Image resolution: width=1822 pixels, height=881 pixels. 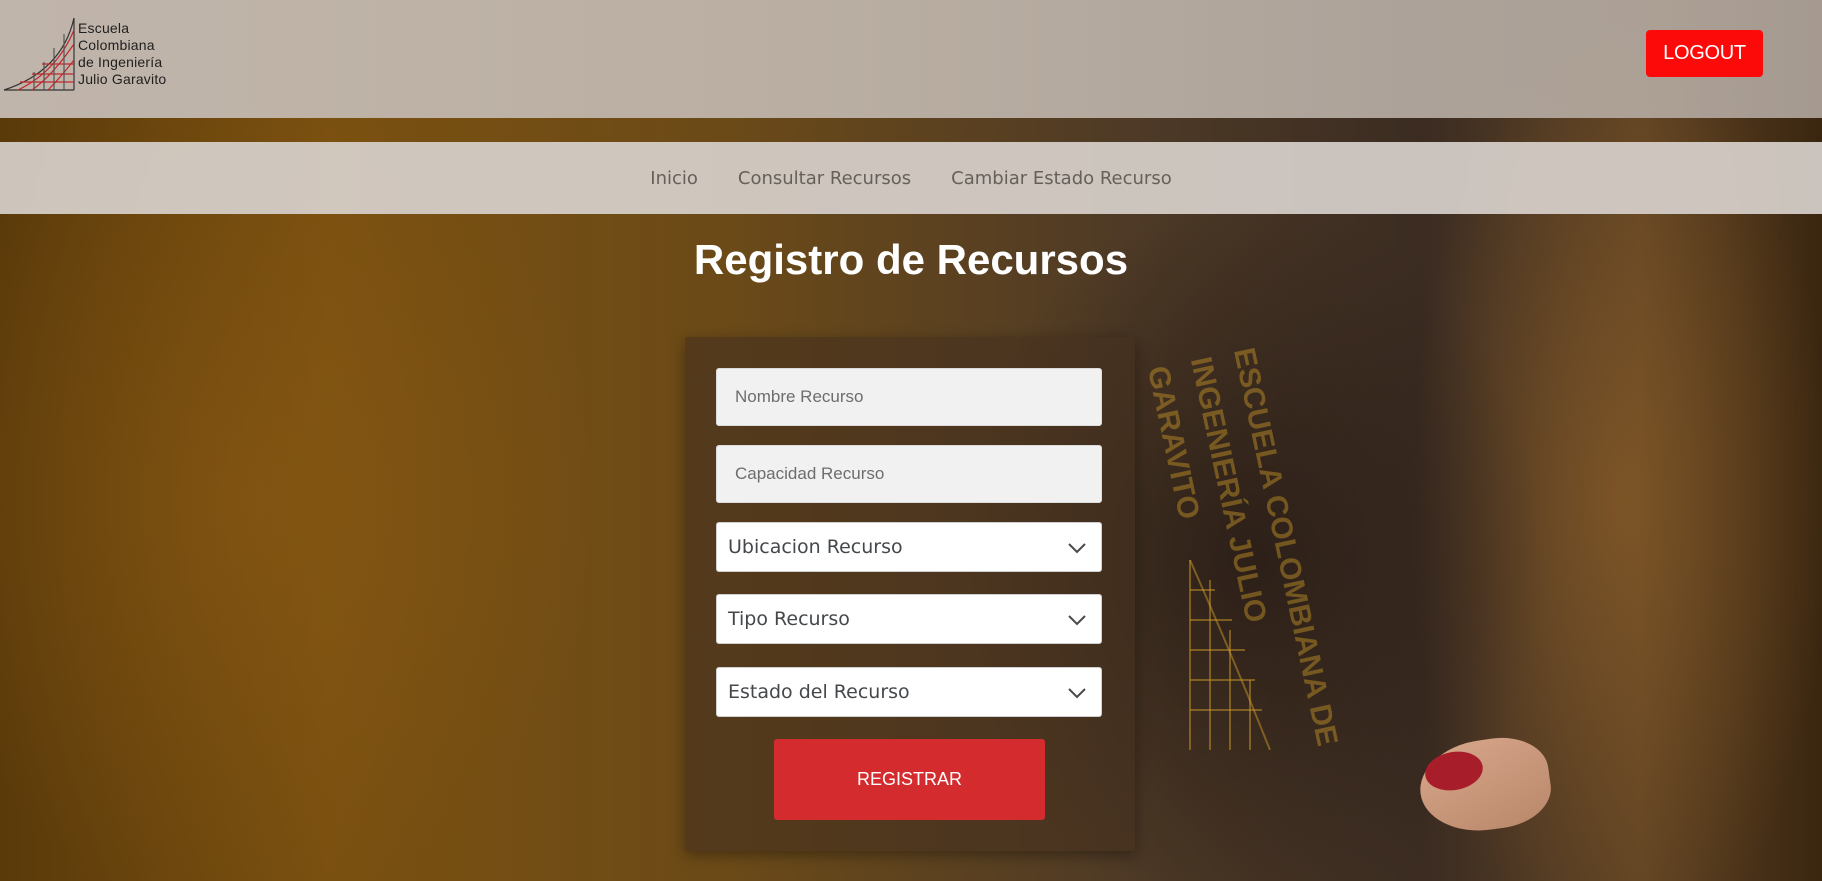 I want to click on resource-capacity-input, so click(x=909, y=474).